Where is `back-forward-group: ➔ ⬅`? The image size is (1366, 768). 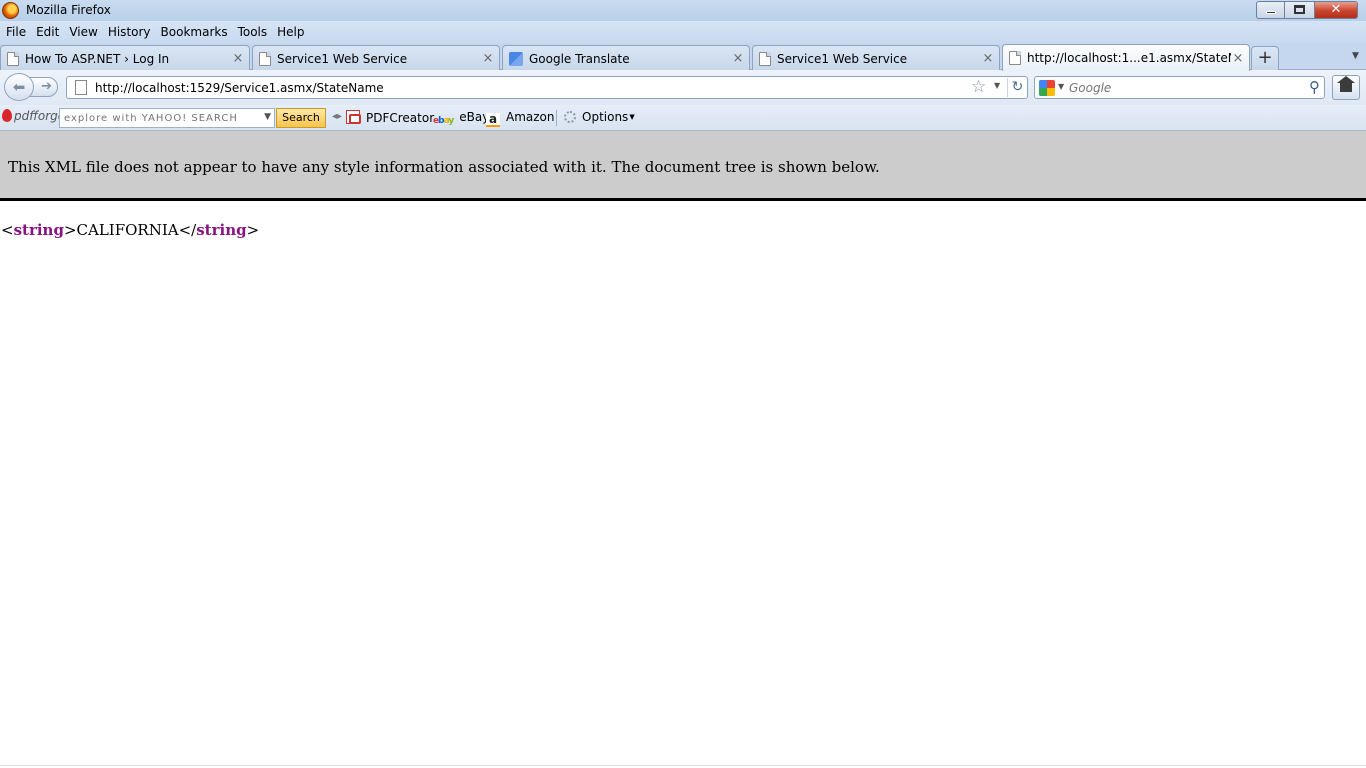
back-forward-group: ➔ ⬅ is located at coordinates (31, 87).